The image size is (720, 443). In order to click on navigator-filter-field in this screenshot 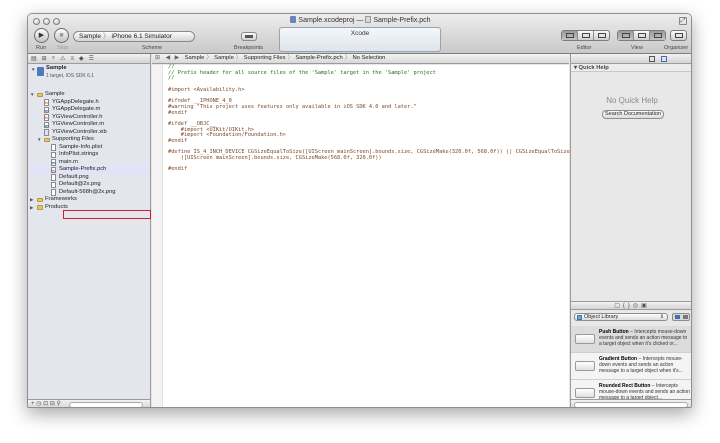, I will do `click(106, 404)`.